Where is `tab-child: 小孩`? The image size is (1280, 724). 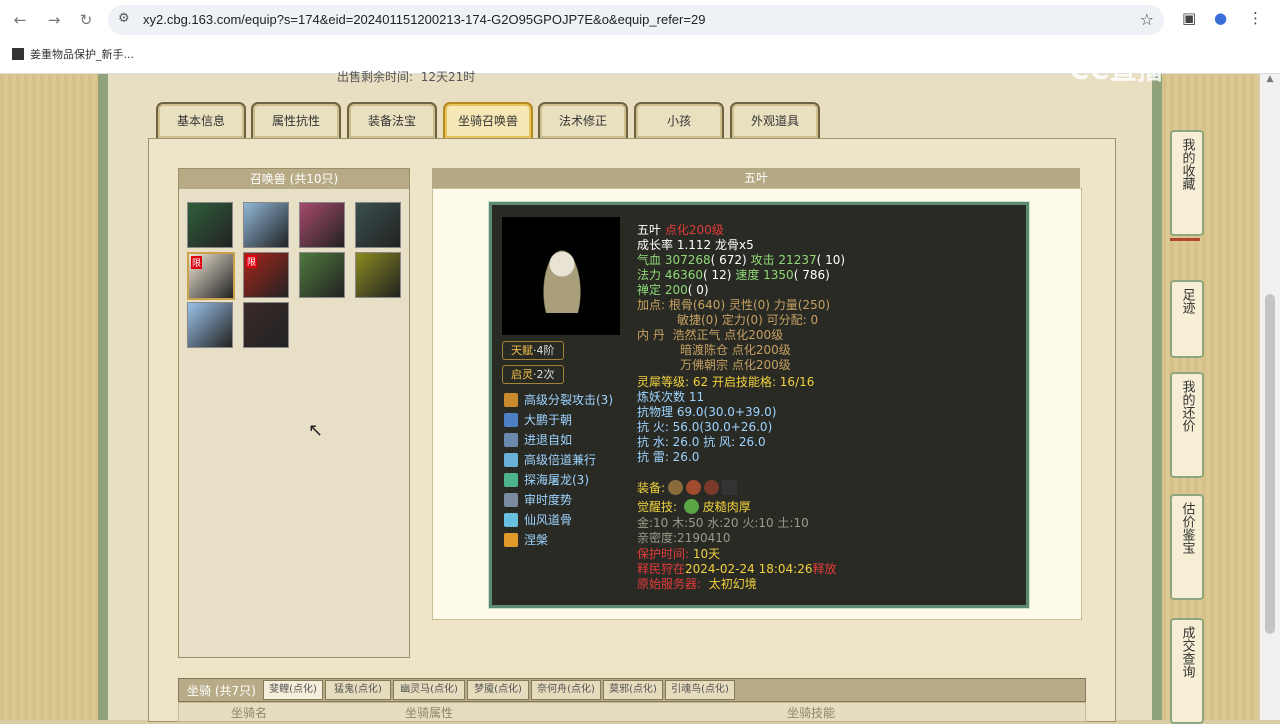
tab-child: 小孩 is located at coordinates (679, 120).